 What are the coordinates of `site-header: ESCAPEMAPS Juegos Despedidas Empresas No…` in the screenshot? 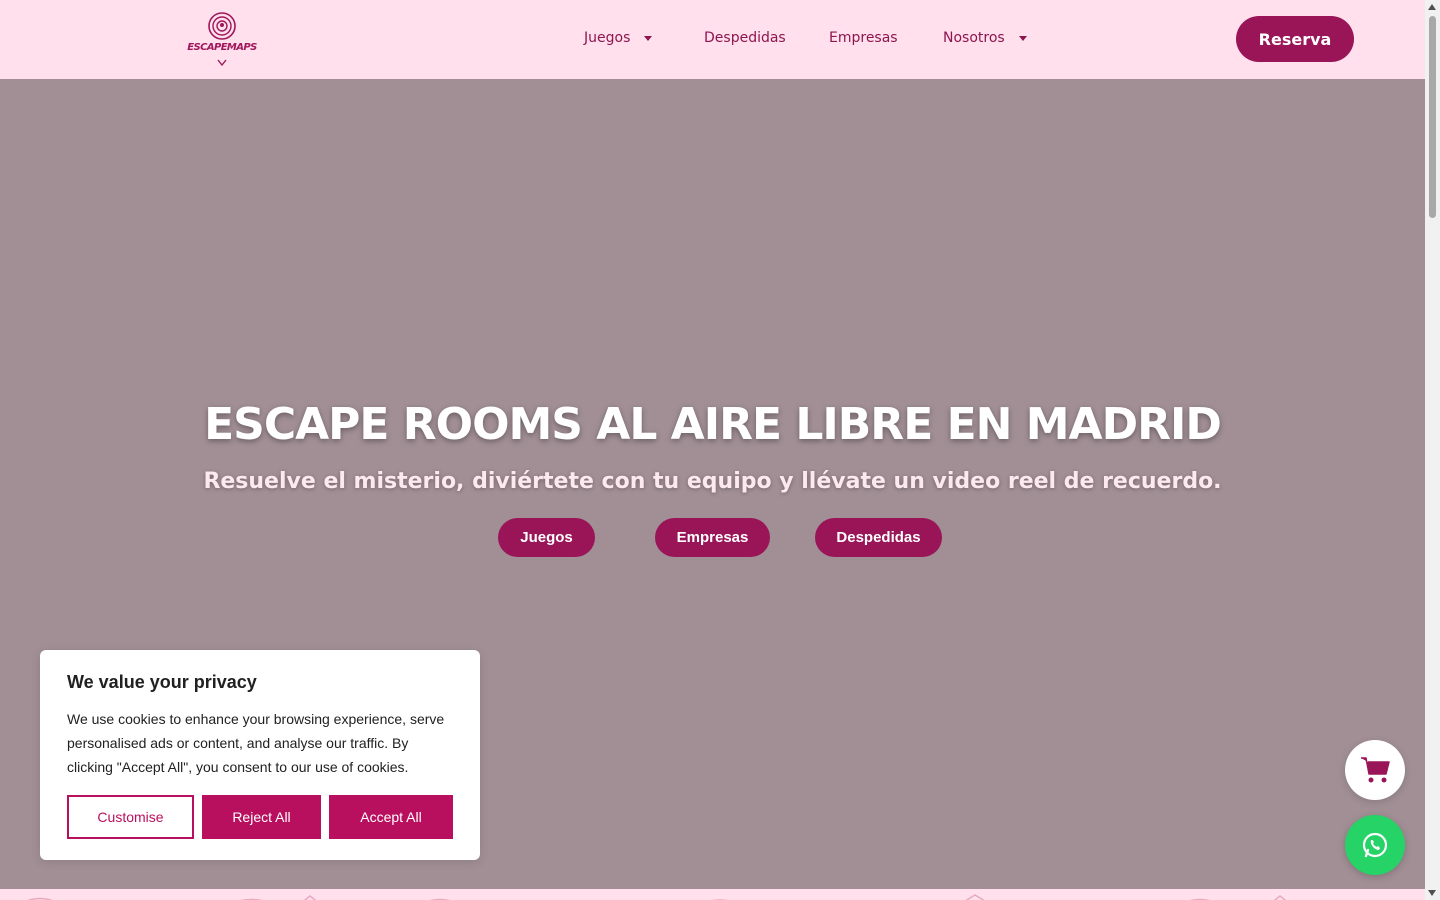 It's located at (712, 39).